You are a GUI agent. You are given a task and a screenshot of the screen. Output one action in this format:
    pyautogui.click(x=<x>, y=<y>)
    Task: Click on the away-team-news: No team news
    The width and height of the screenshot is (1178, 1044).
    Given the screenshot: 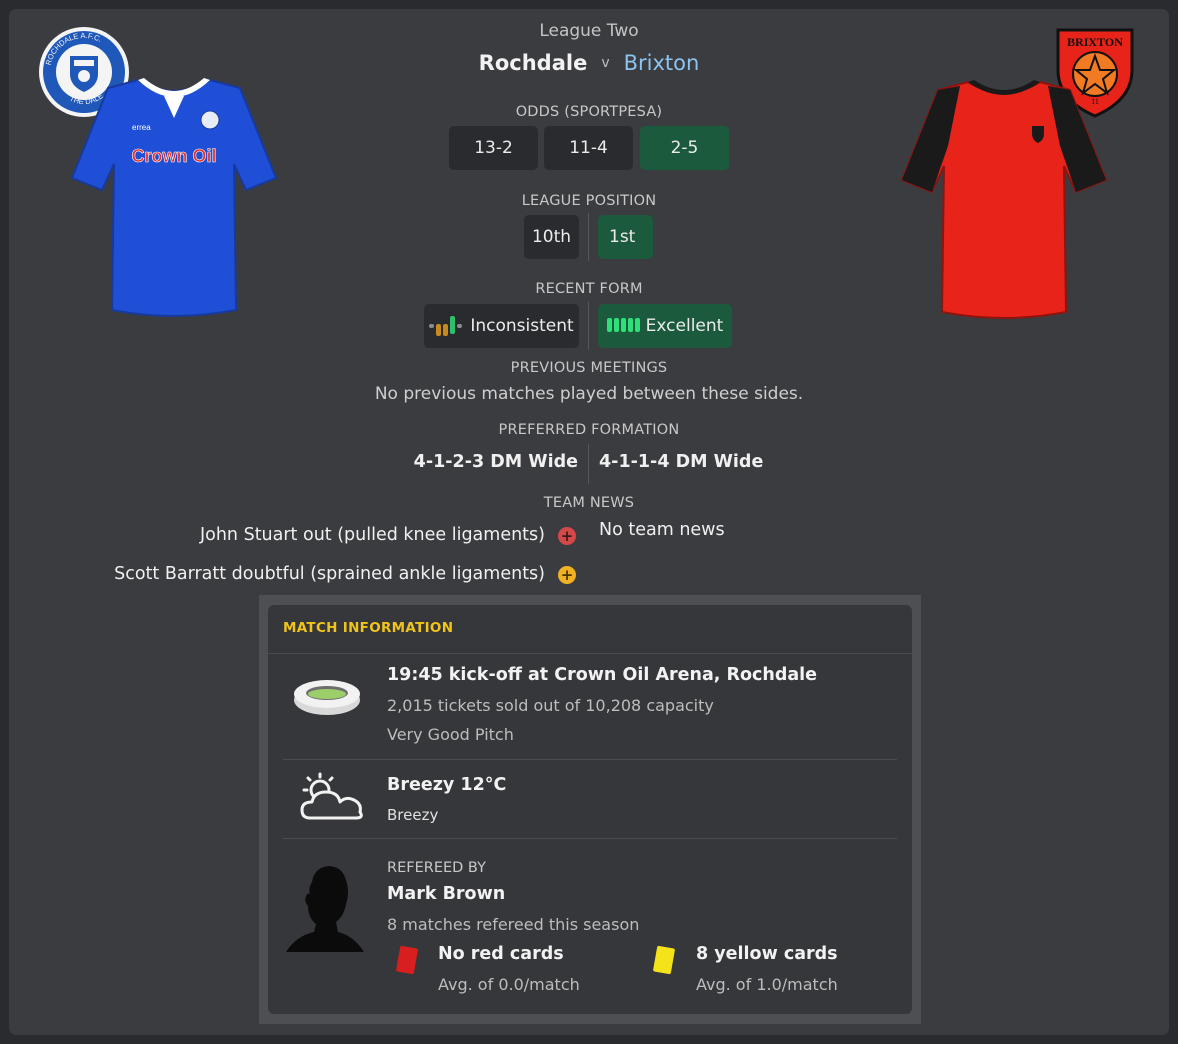 What is the action you would take?
    pyautogui.click(x=662, y=530)
    